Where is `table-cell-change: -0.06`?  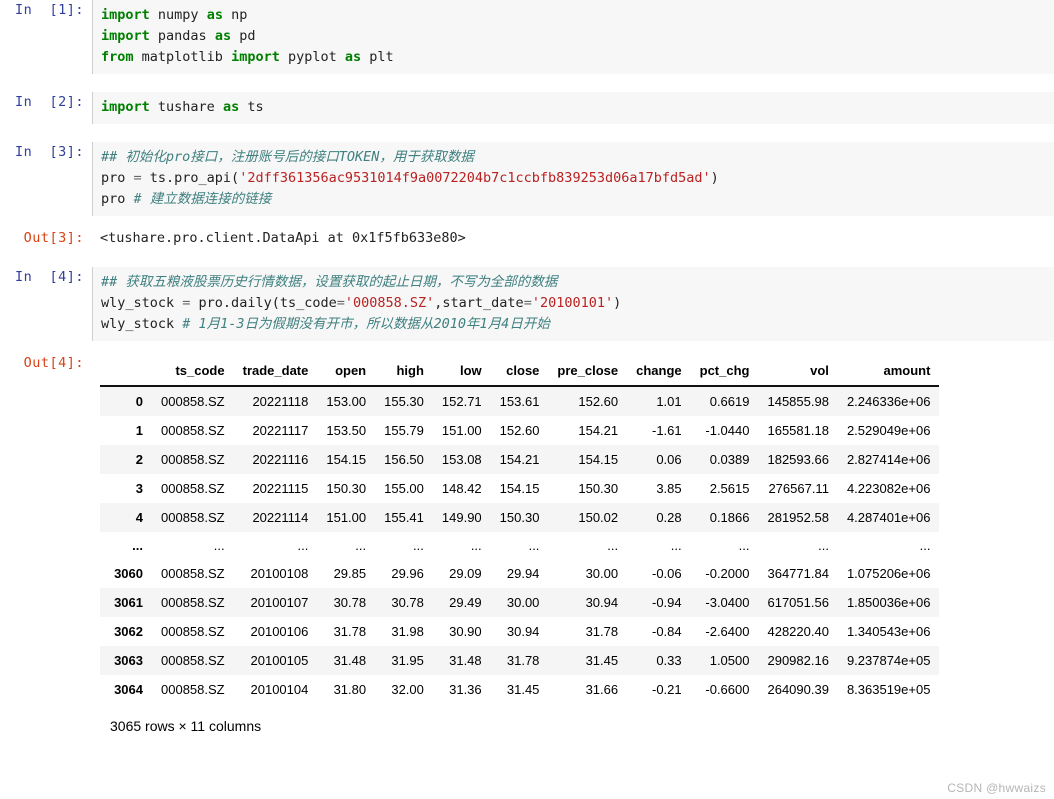 table-cell-change: -0.06 is located at coordinates (659, 573).